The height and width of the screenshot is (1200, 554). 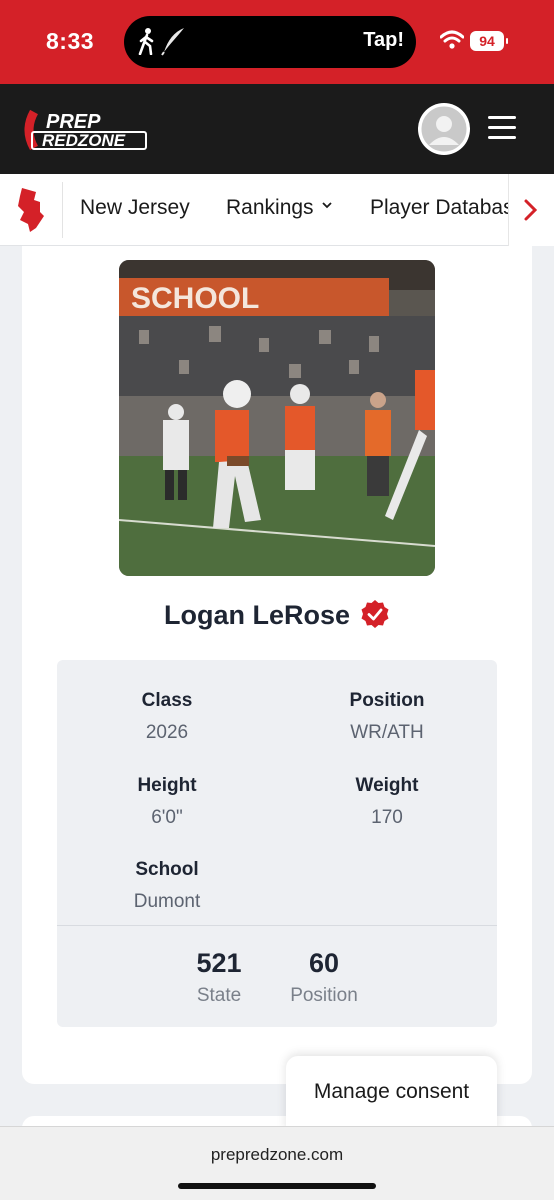 I want to click on chevron-right-icon, so click(x=531, y=210).